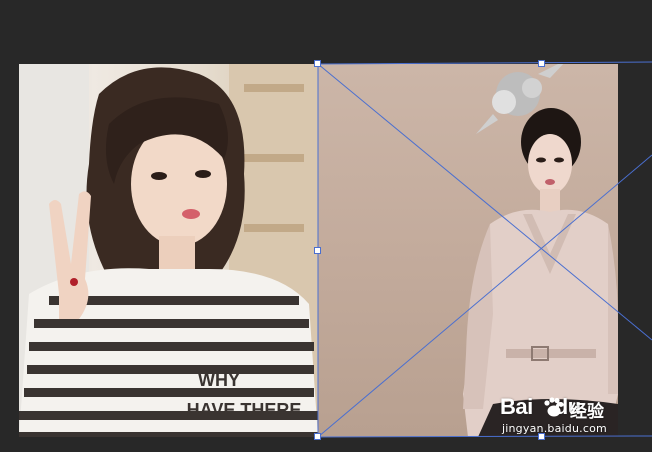 This screenshot has height=452, width=652. I want to click on watermark-chinese-text: 经验, so click(587, 412).